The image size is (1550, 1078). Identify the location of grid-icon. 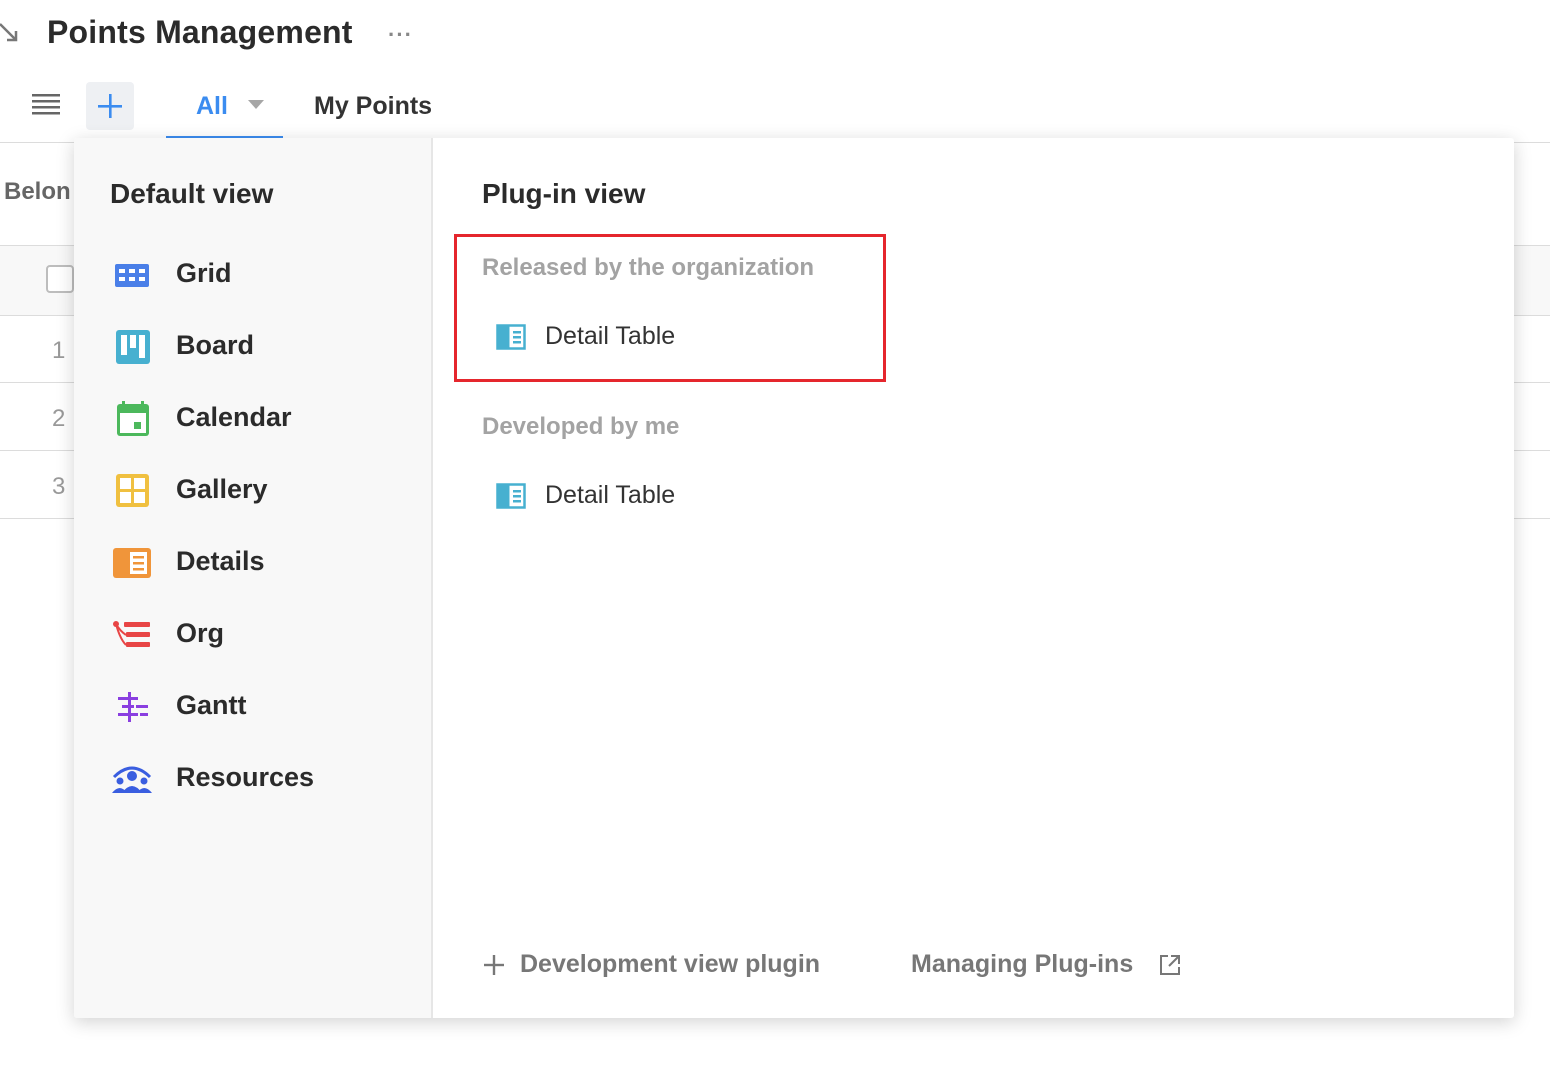
(132, 275).